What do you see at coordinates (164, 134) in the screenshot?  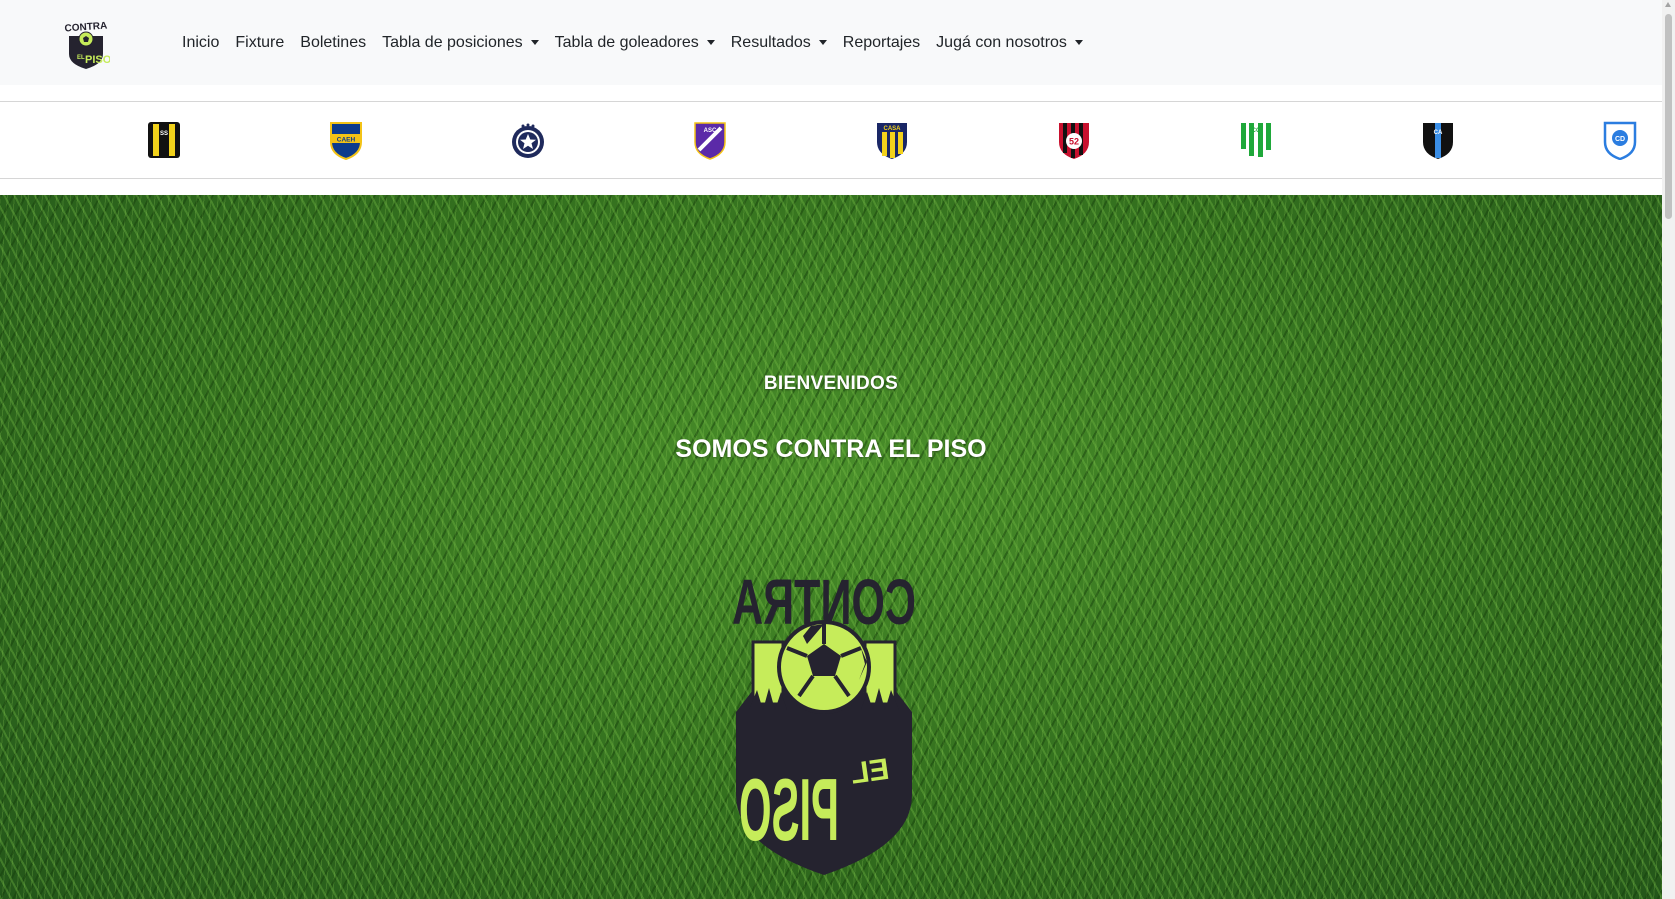 I see `svg-text: SS` at bounding box center [164, 134].